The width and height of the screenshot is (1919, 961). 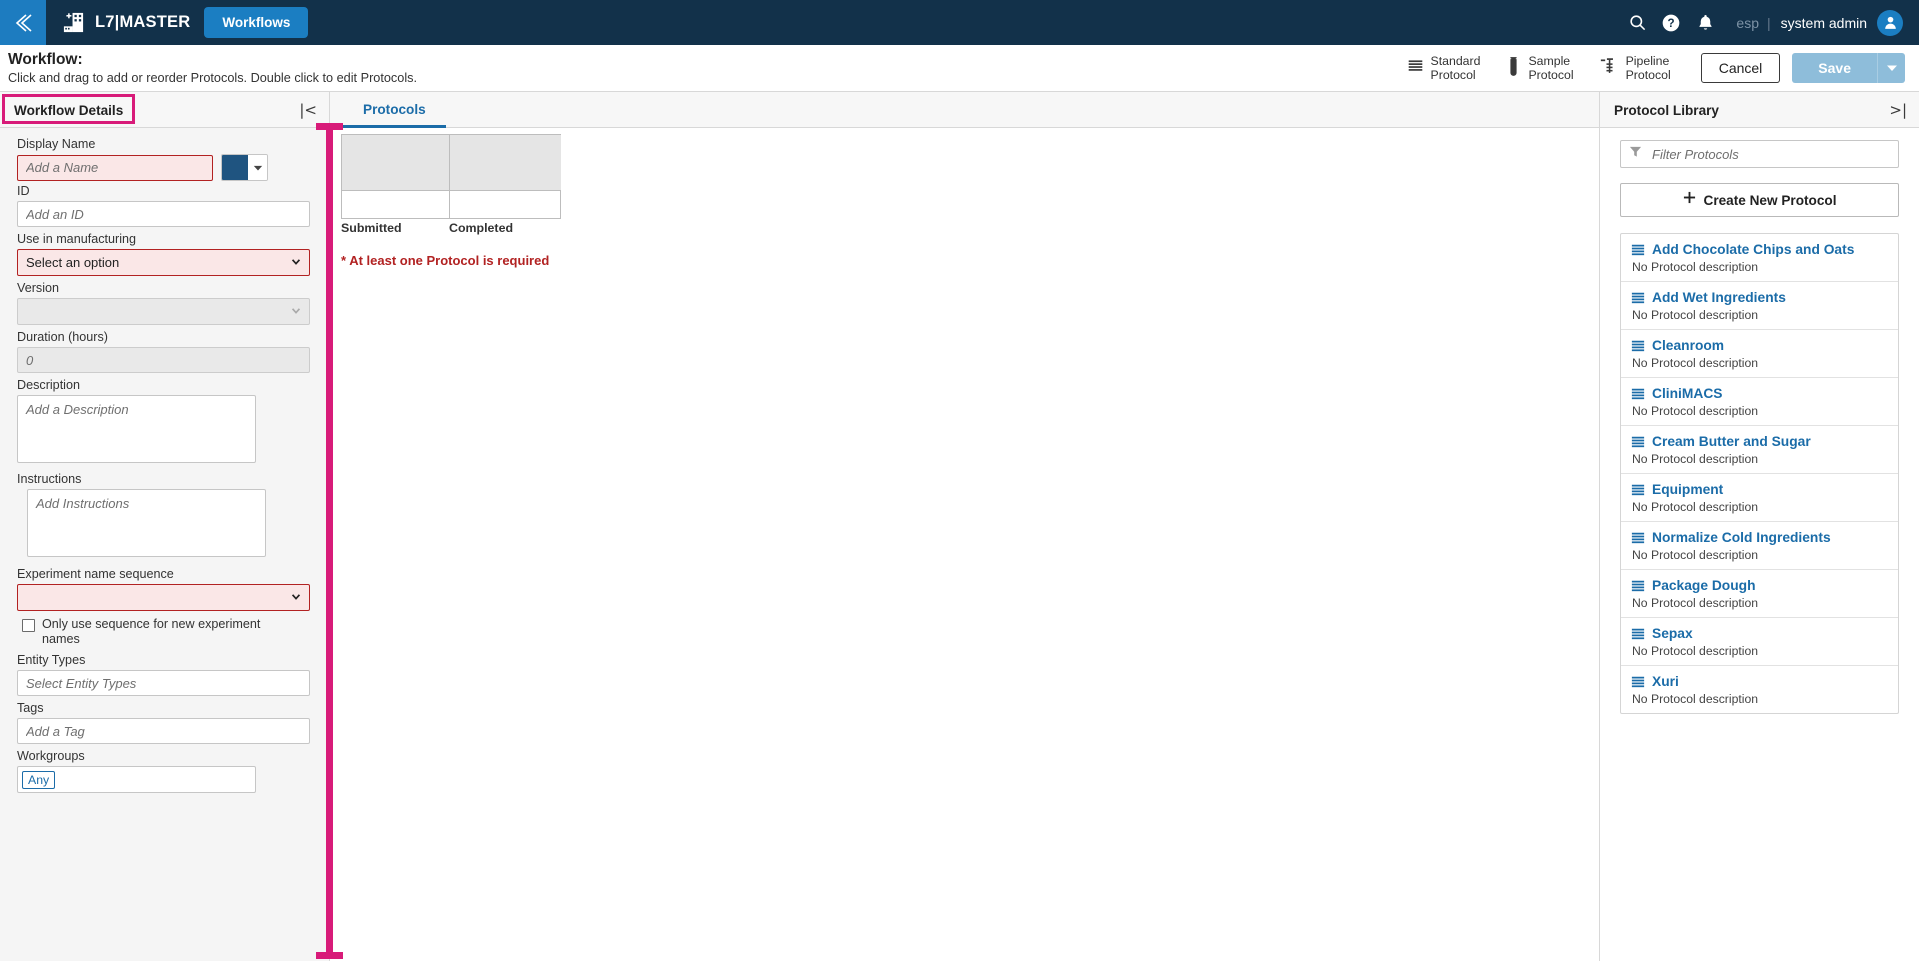 I want to click on list-item: Sepax No Protocol description, so click(x=1759, y=642).